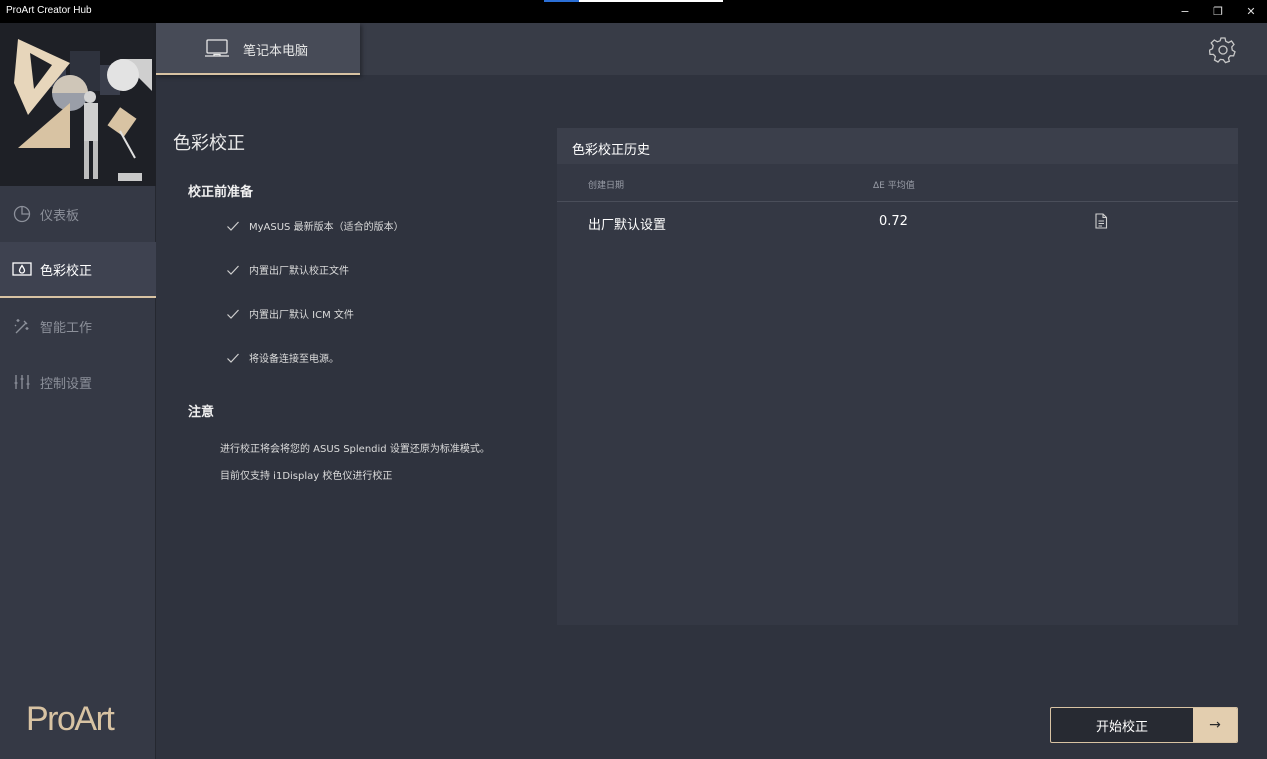 This screenshot has width=1267, height=759. I want to click on column-header-delta-e: ΔE 平均值, so click(894, 186).